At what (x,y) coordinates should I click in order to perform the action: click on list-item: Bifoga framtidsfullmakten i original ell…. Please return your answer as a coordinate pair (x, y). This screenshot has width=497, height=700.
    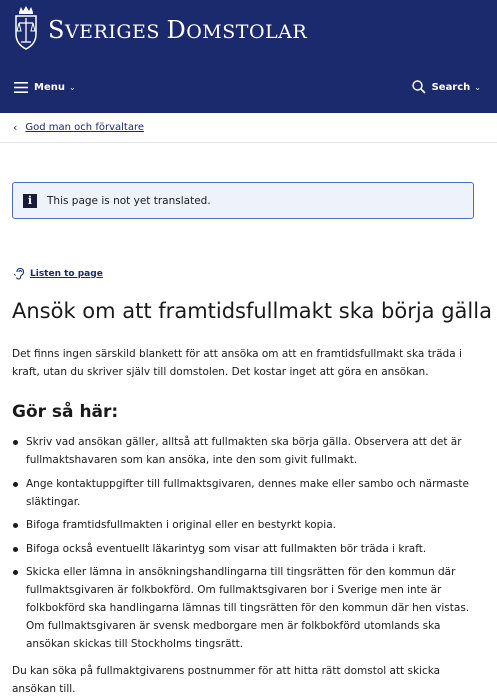
    Looking at the image, I should click on (246, 525).